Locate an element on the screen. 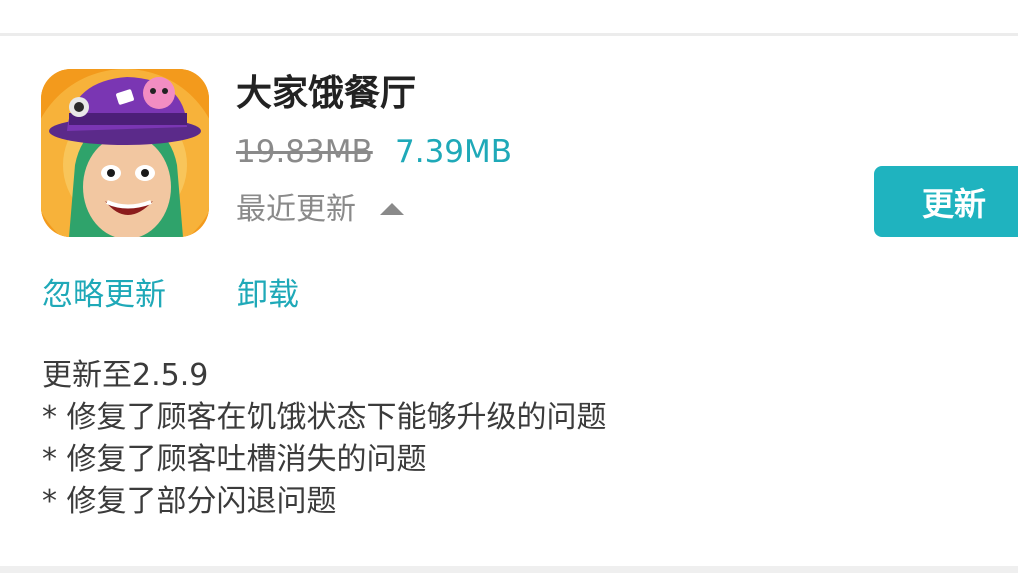 Image resolution: width=1018 pixels, height=573 pixels. update-button: 更新 is located at coordinates (946, 201).